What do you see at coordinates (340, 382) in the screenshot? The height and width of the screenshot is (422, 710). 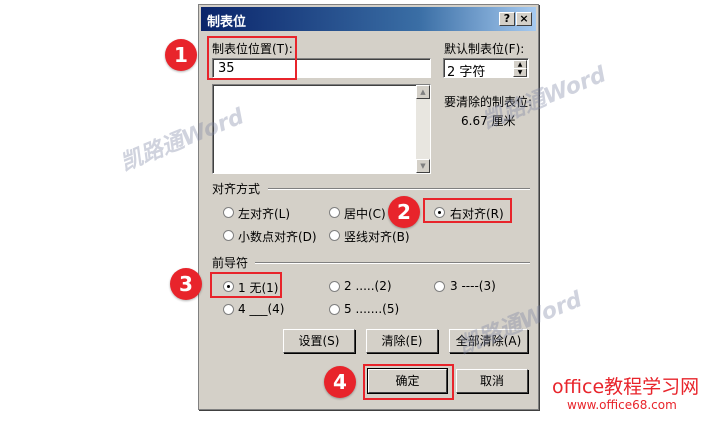 I see `step-badge-4: 4` at bounding box center [340, 382].